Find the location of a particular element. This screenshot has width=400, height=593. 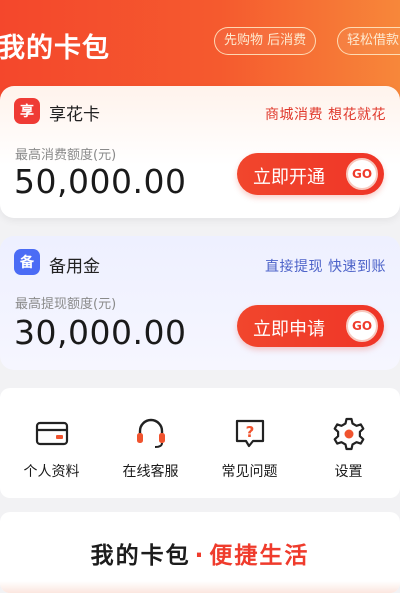

card-slogan: 直接提现 快速到账 is located at coordinates (325, 267).